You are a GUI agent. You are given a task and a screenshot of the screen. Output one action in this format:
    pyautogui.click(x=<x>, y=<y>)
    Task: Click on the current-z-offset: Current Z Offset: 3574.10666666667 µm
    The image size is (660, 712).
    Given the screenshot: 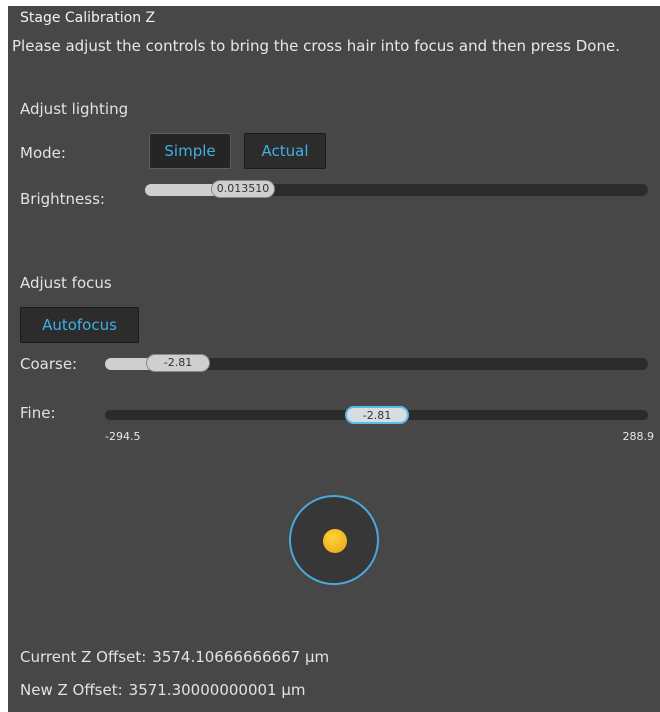 What is the action you would take?
    pyautogui.click(x=174, y=657)
    